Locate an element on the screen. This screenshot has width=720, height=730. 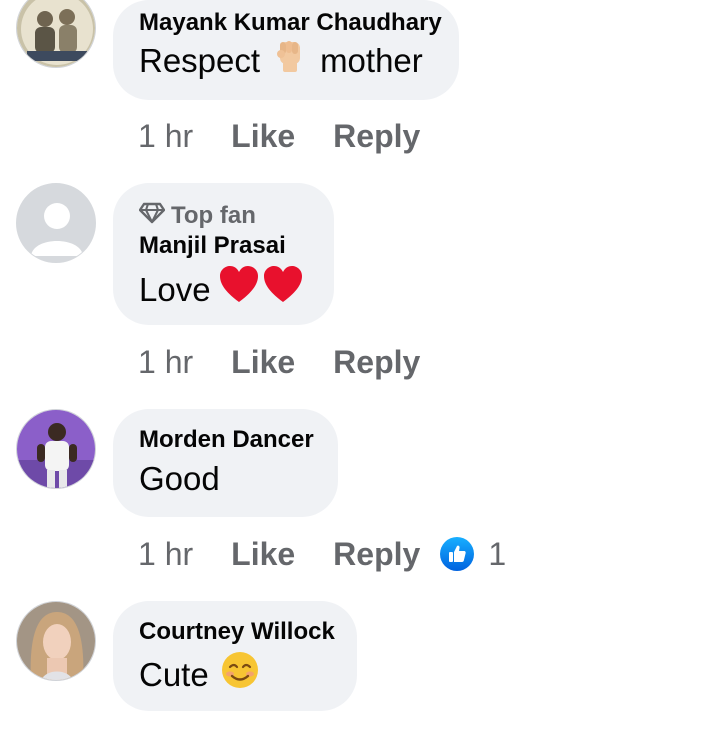
comment-text: Love is located at coordinates (223, 289).